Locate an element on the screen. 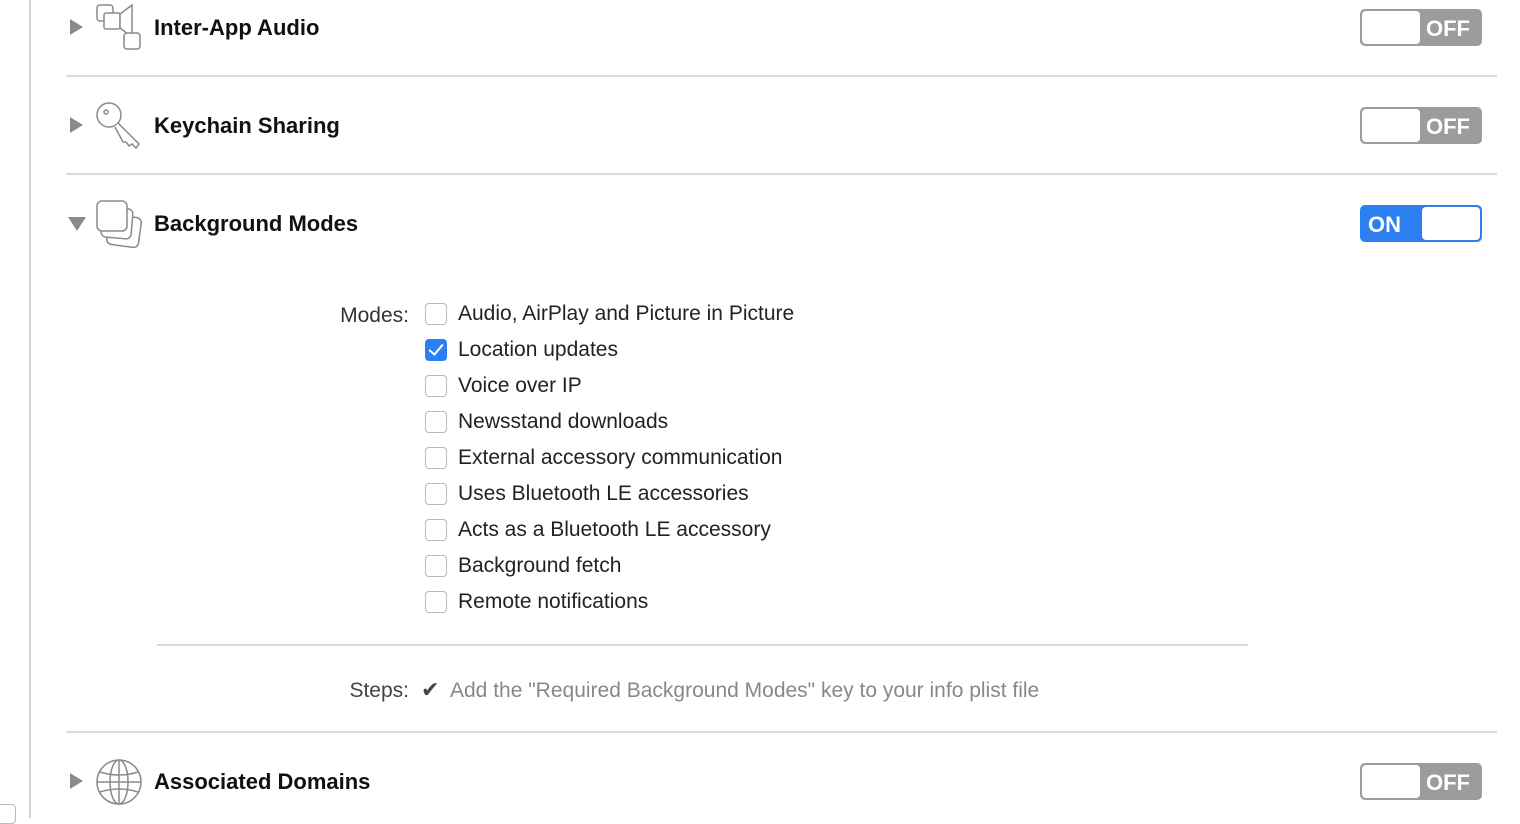 This screenshot has height=824, width=1520. mode-label: Audio, AirPlay and Picture in Picture is located at coordinates (626, 313).